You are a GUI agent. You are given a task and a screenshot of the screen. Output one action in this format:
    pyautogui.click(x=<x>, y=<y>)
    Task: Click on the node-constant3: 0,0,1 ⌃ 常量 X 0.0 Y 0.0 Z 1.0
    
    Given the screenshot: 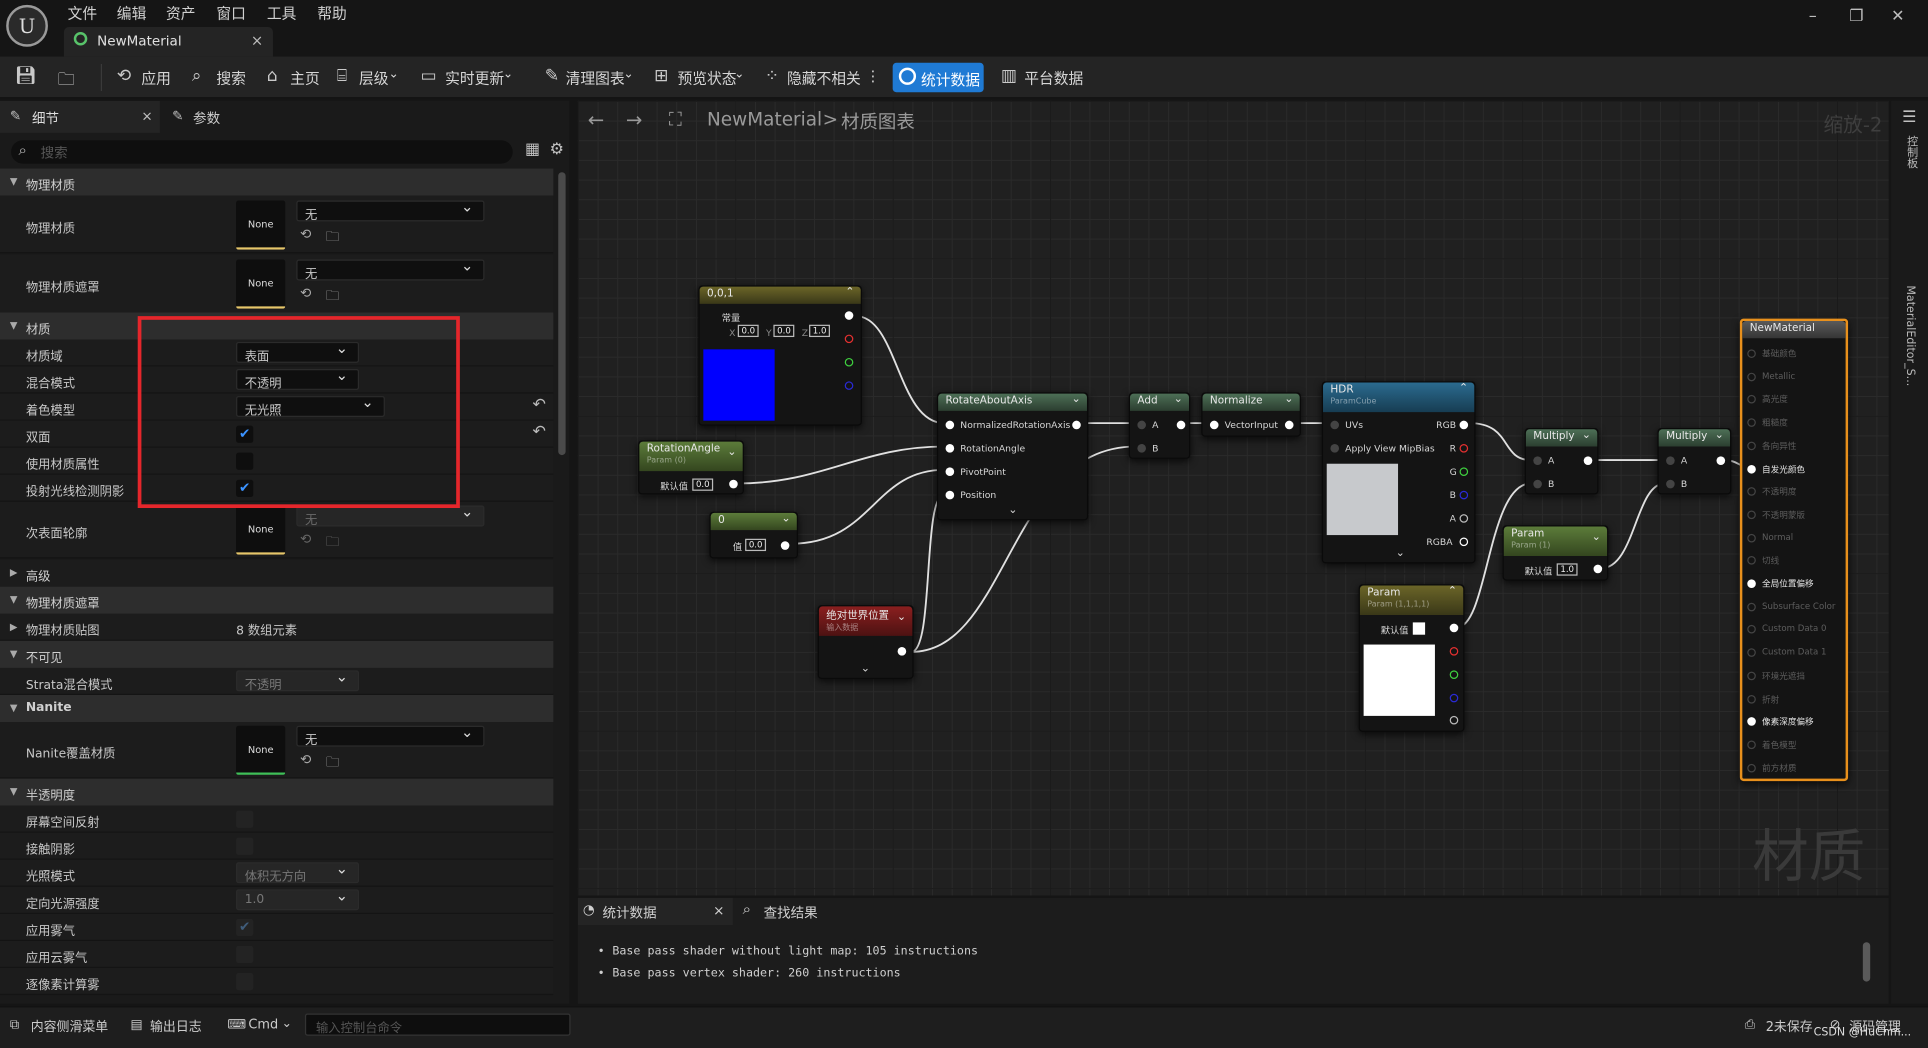 What is the action you would take?
    pyautogui.click(x=780, y=355)
    